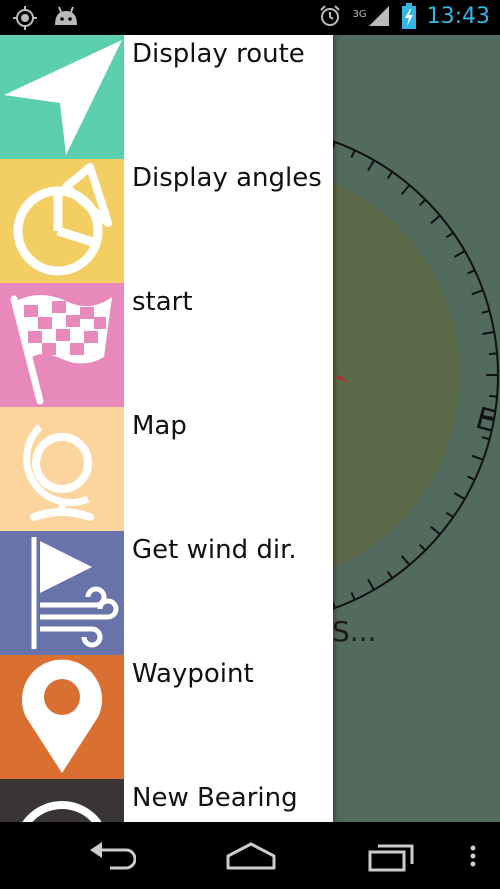 The width and height of the screenshot is (500, 889). What do you see at coordinates (166, 345) in the screenshot?
I see `menu-item-start: start` at bounding box center [166, 345].